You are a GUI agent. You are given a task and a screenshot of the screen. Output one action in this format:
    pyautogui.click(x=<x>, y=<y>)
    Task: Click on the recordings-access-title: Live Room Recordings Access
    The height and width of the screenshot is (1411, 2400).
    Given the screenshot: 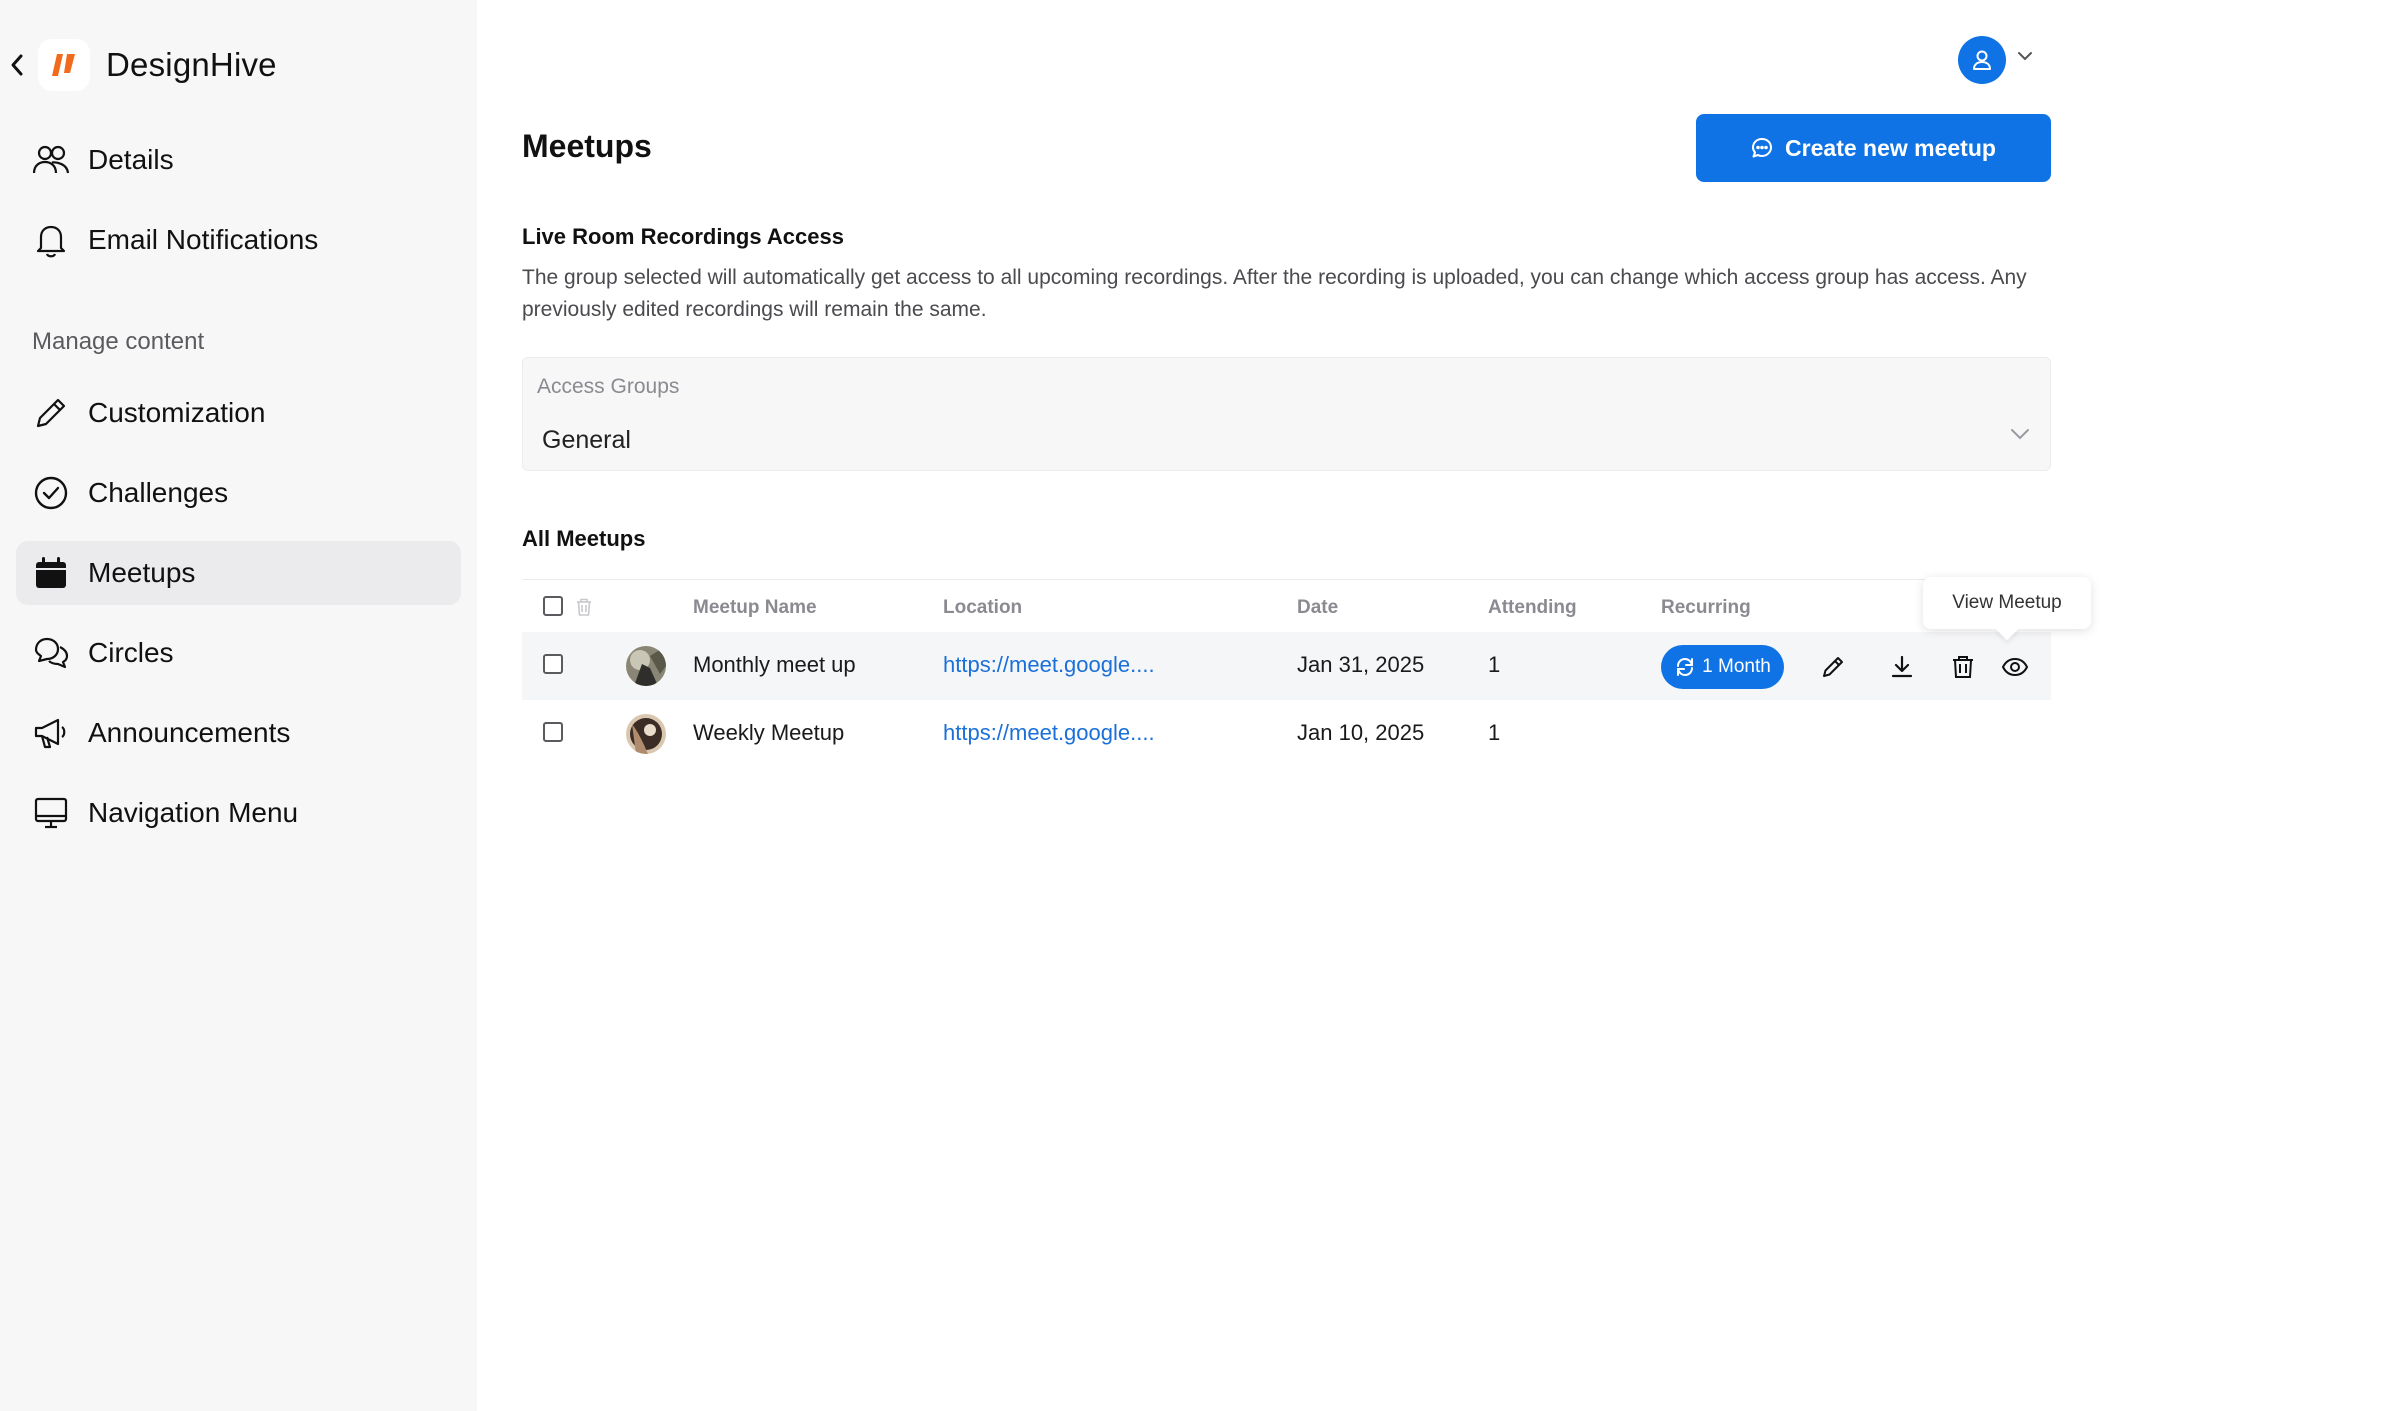 What is the action you would take?
    pyautogui.click(x=683, y=236)
    